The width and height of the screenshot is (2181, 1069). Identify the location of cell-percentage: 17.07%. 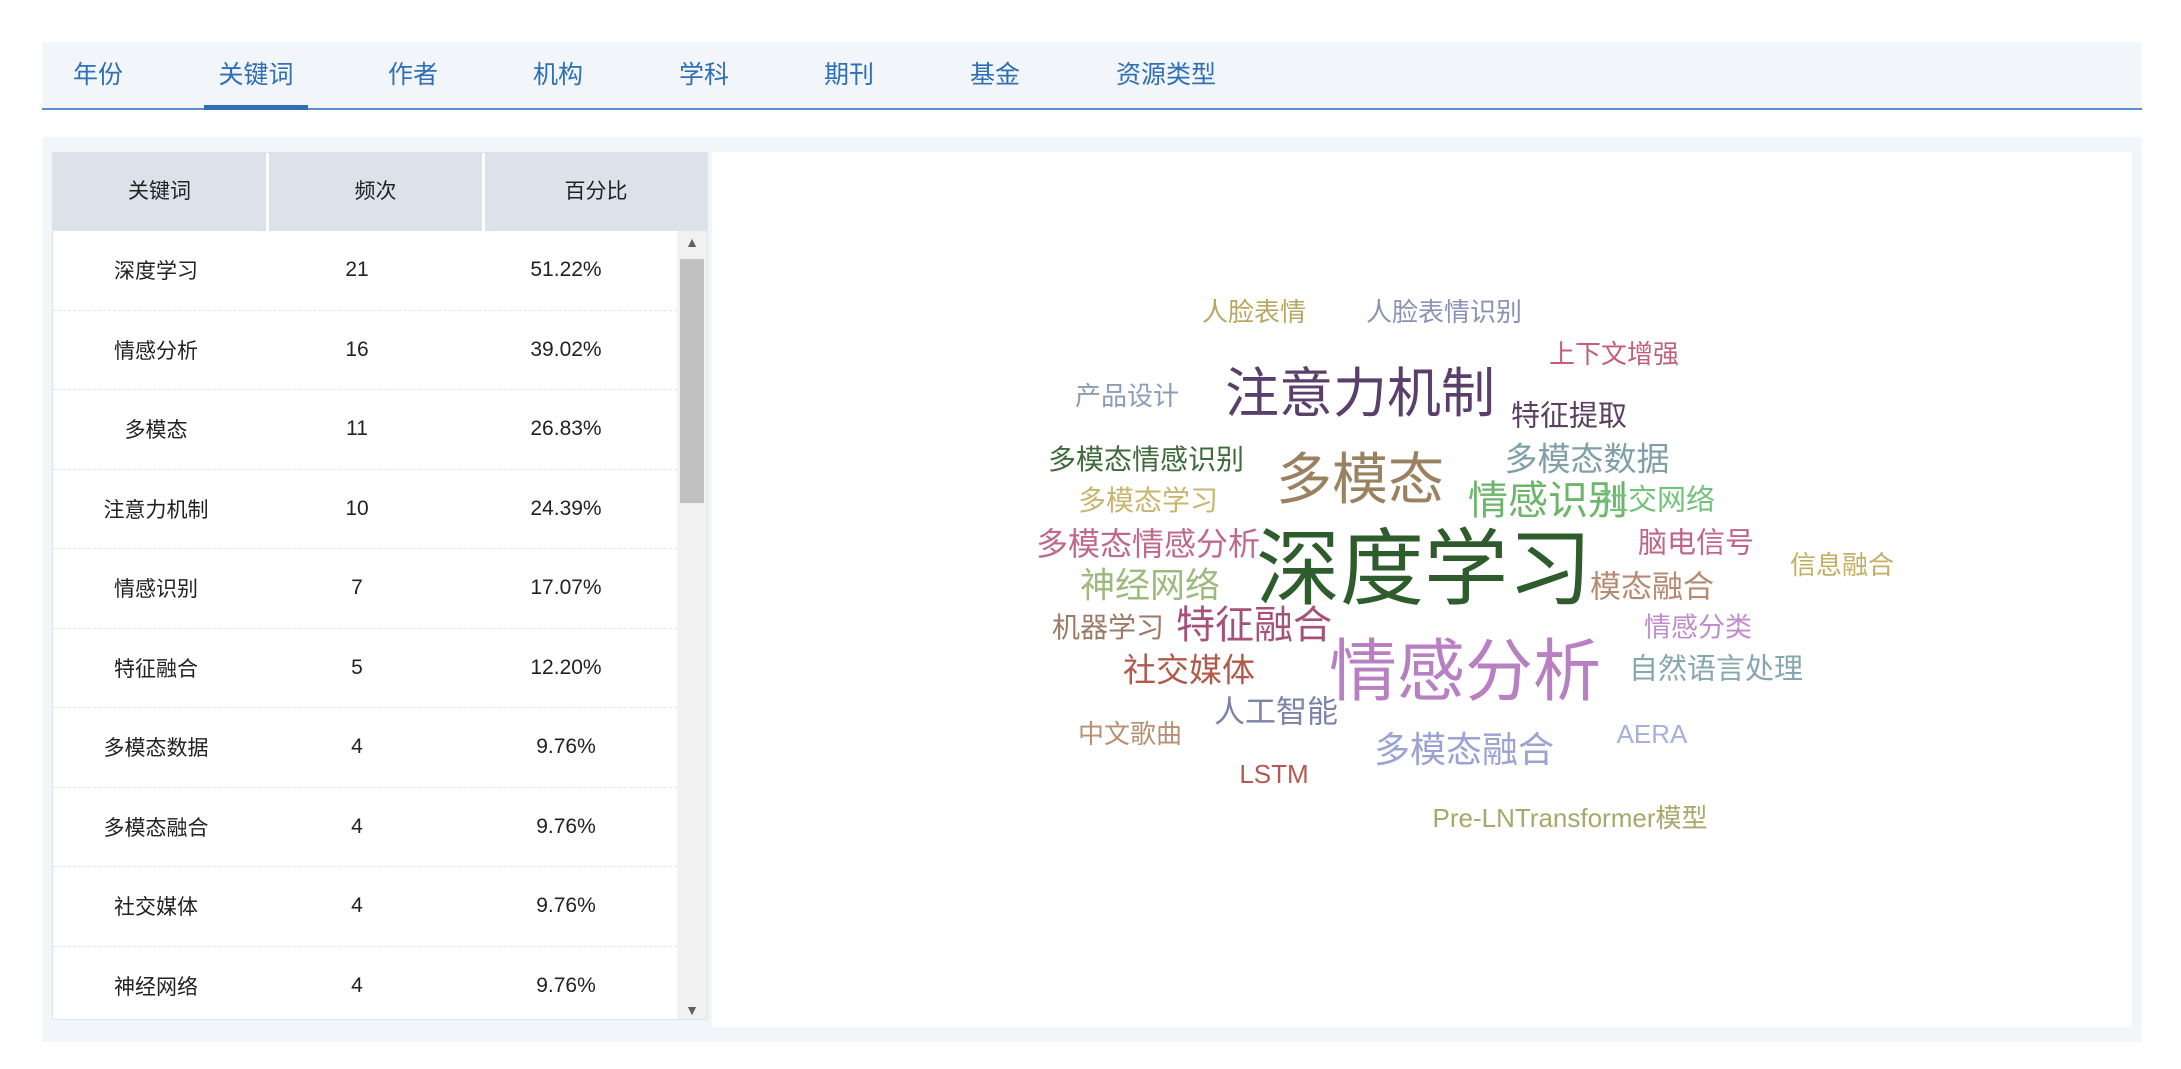
(566, 588).